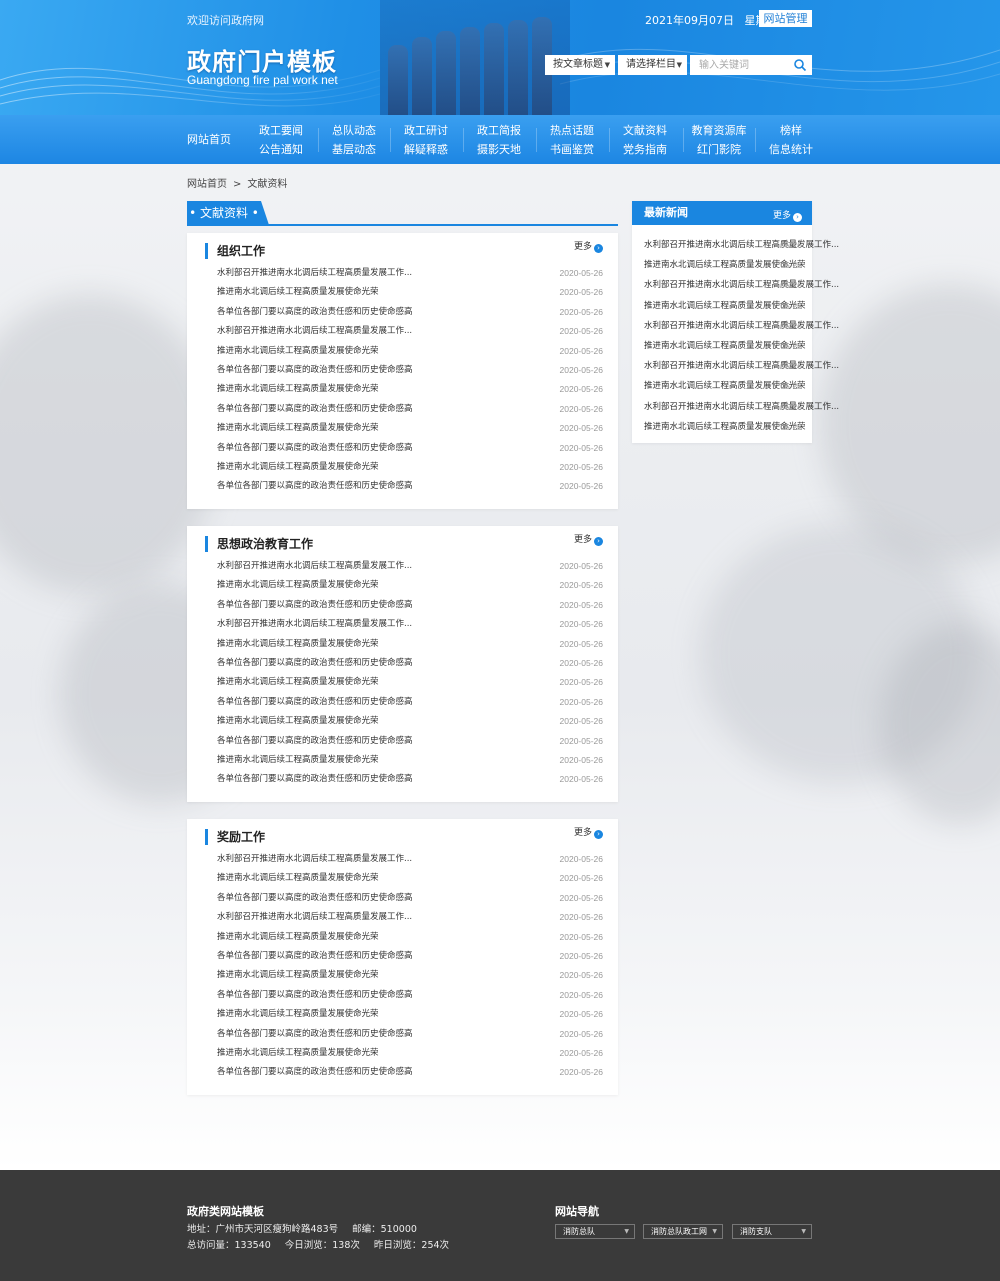  I want to click on latest-news-more-link: 更多 ›, so click(787, 215).